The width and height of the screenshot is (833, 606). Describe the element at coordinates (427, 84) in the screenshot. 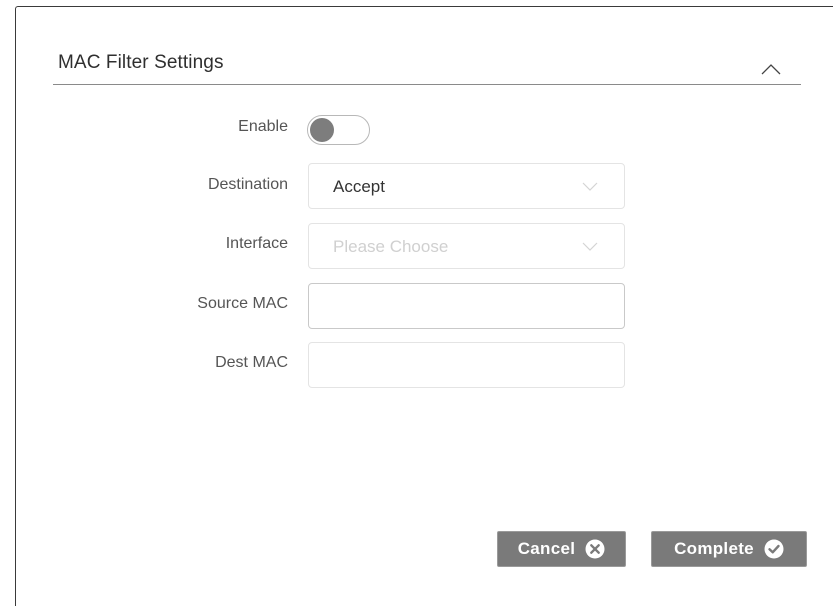

I see `section-divider` at that location.